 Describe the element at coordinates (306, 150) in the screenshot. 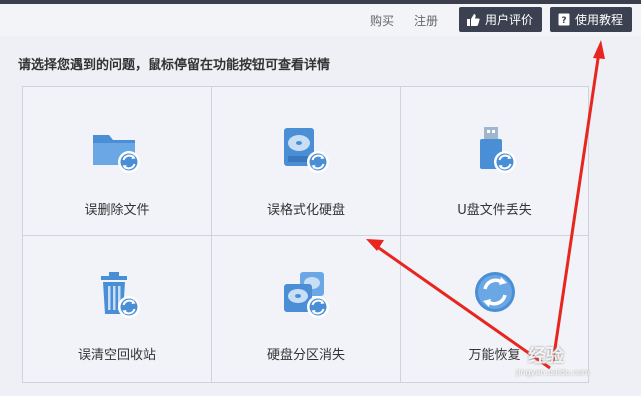

I see `harddisk-recover-icon` at that location.